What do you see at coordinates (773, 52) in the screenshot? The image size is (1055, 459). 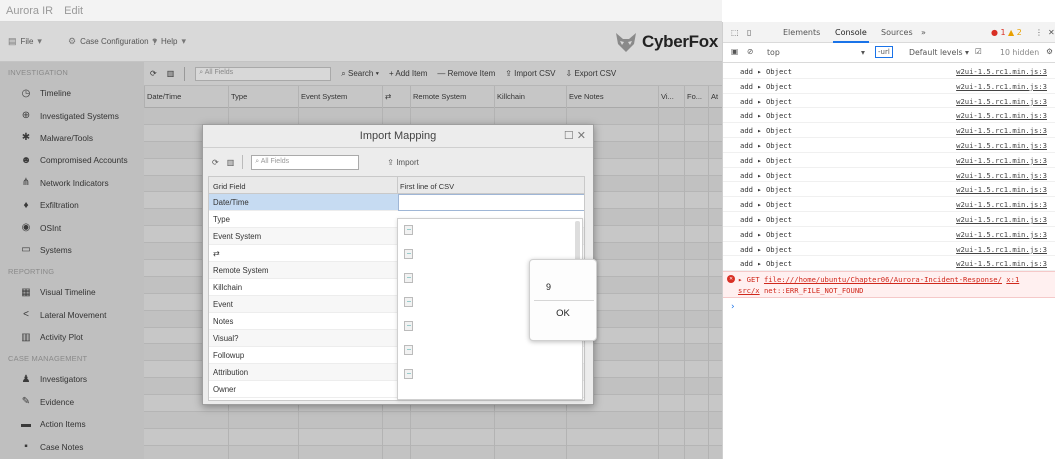 I see `context-selector: top` at bounding box center [773, 52].